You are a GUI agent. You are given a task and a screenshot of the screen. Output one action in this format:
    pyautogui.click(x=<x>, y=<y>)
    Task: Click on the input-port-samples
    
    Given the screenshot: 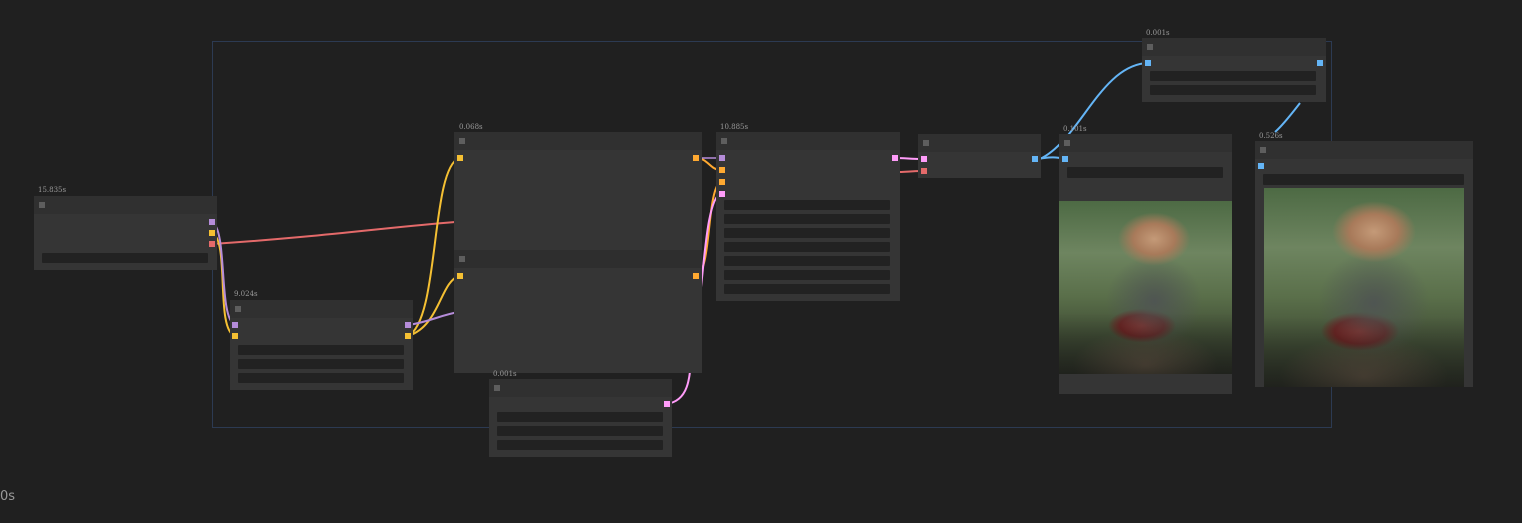 What is the action you would take?
    pyautogui.click(x=924, y=159)
    